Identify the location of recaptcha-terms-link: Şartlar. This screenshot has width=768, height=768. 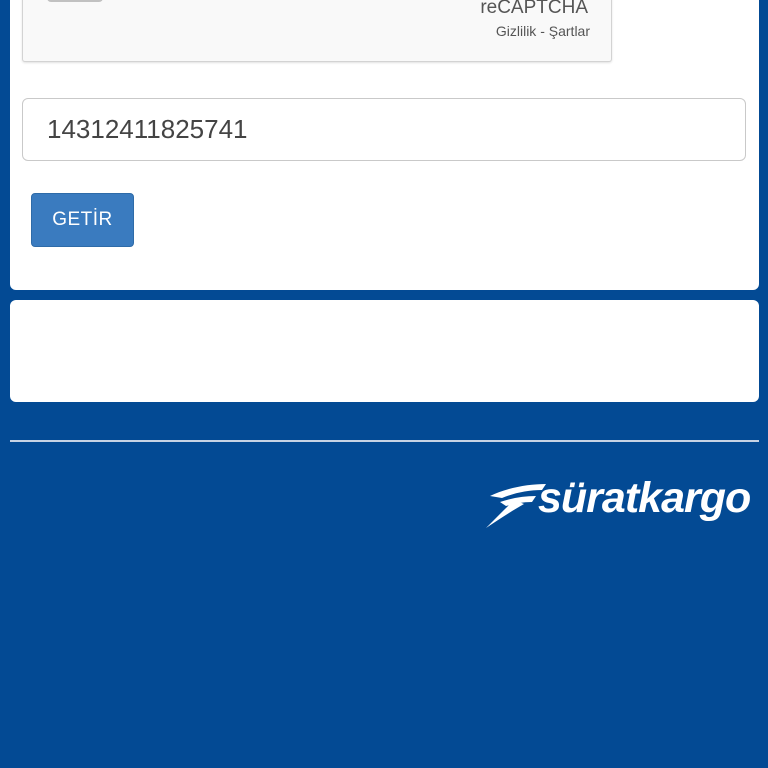
(569, 31).